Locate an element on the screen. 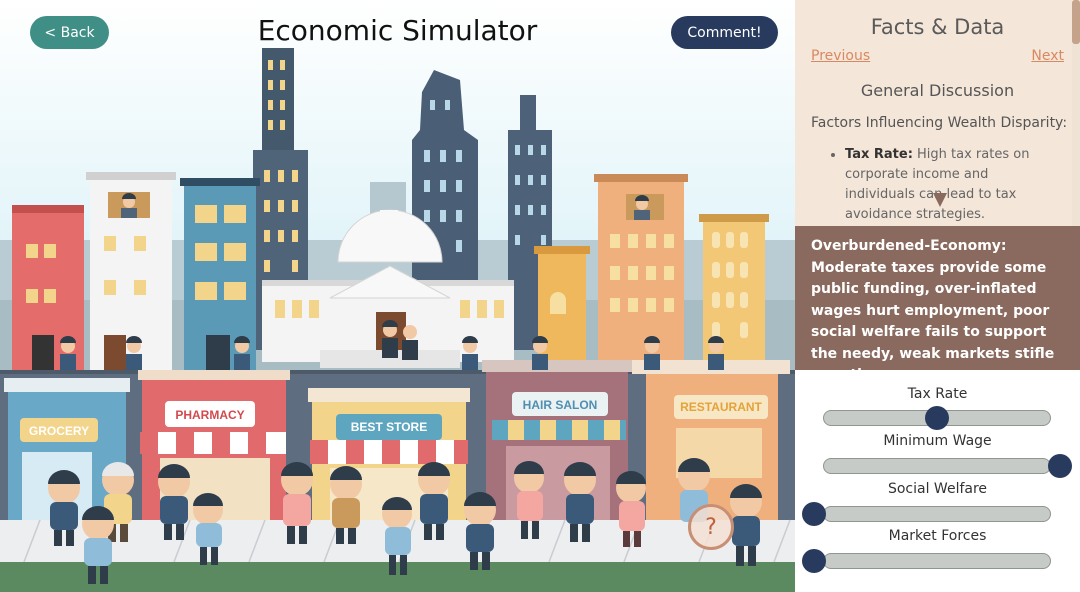 The image size is (1080, 592). social-welfare-slider is located at coordinates (926, 514).